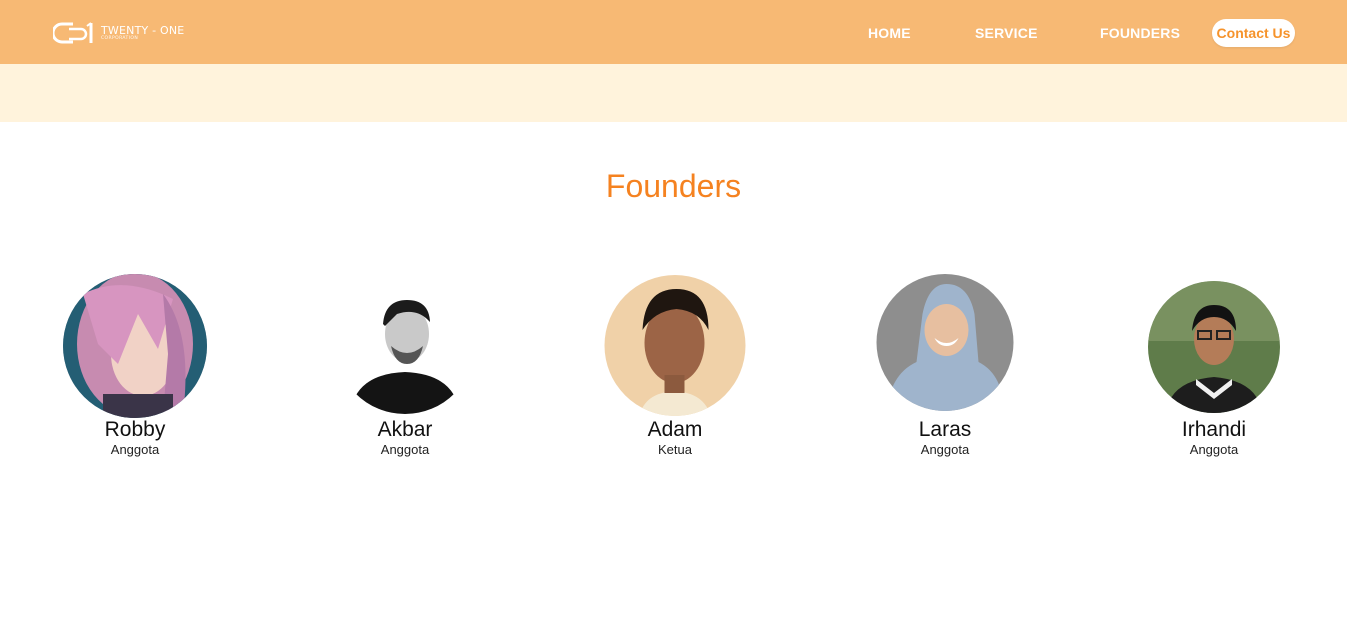  Describe the element at coordinates (143, 30) in the screenshot. I see `logo-text: TWENTY - ONE` at that location.